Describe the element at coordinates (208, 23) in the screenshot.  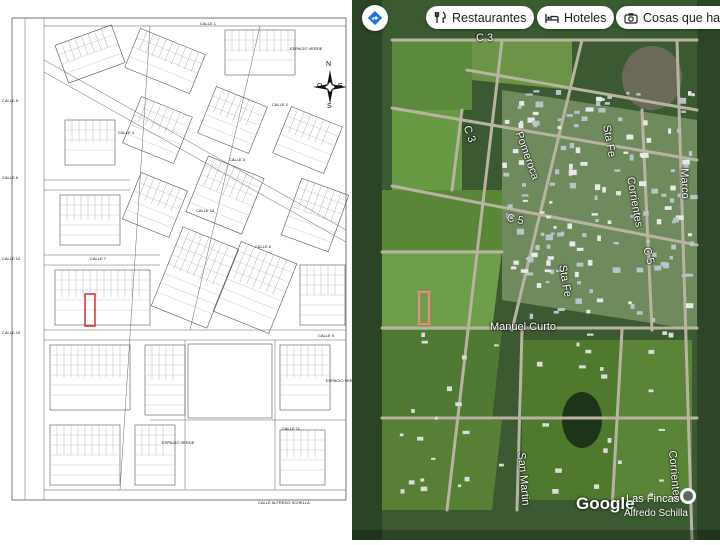
I see `street-label: CALLE 1` at that location.